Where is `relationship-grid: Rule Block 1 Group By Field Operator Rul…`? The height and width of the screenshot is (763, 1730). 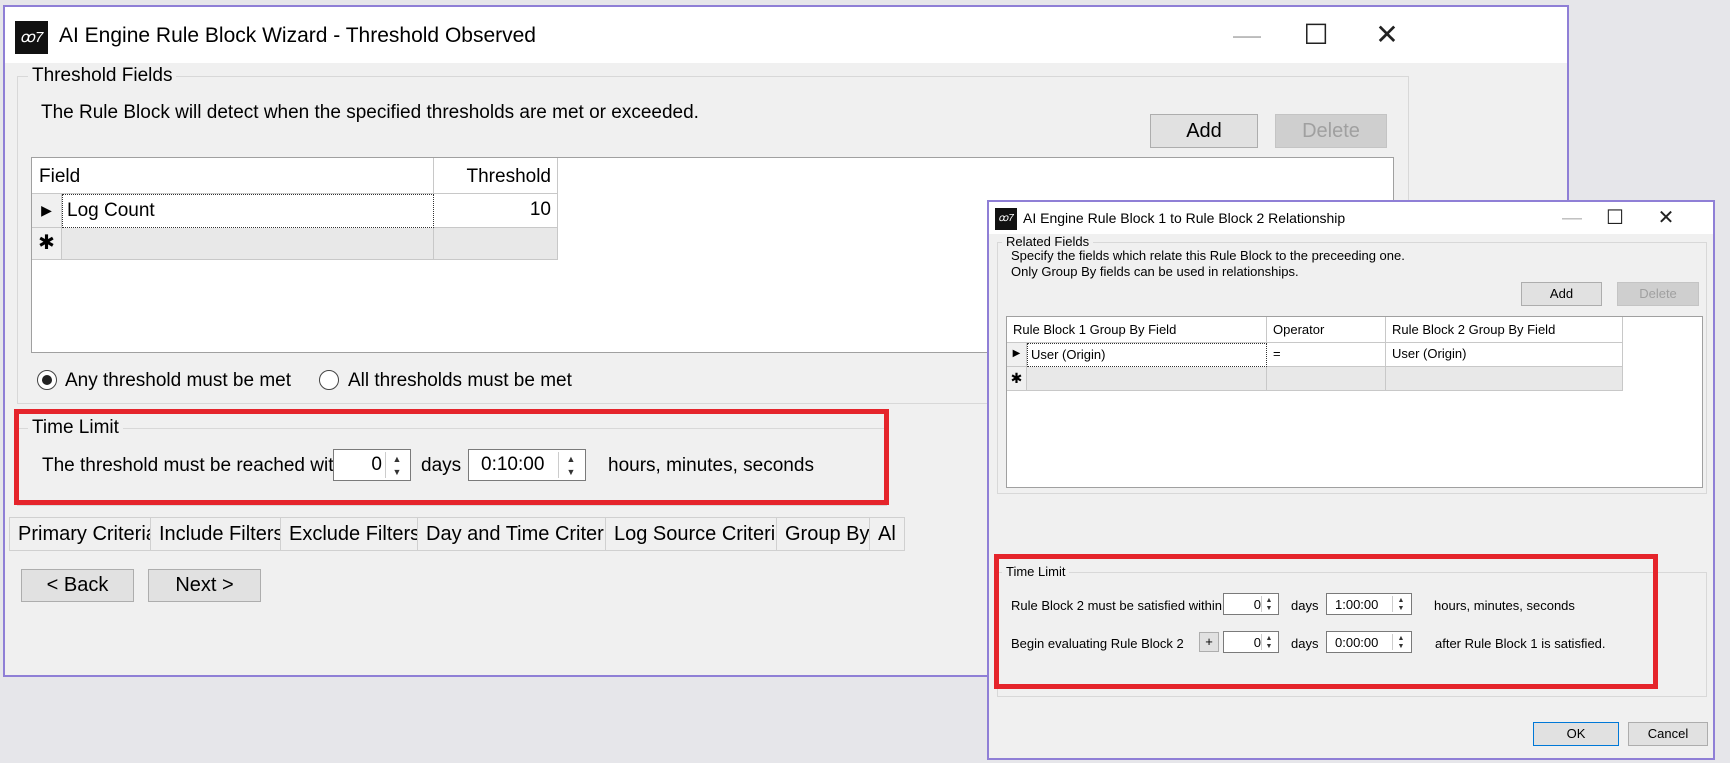 relationship-grid: Rule Block 1 Group By Field Operator Rul… is located at coordinates (1354, 402).